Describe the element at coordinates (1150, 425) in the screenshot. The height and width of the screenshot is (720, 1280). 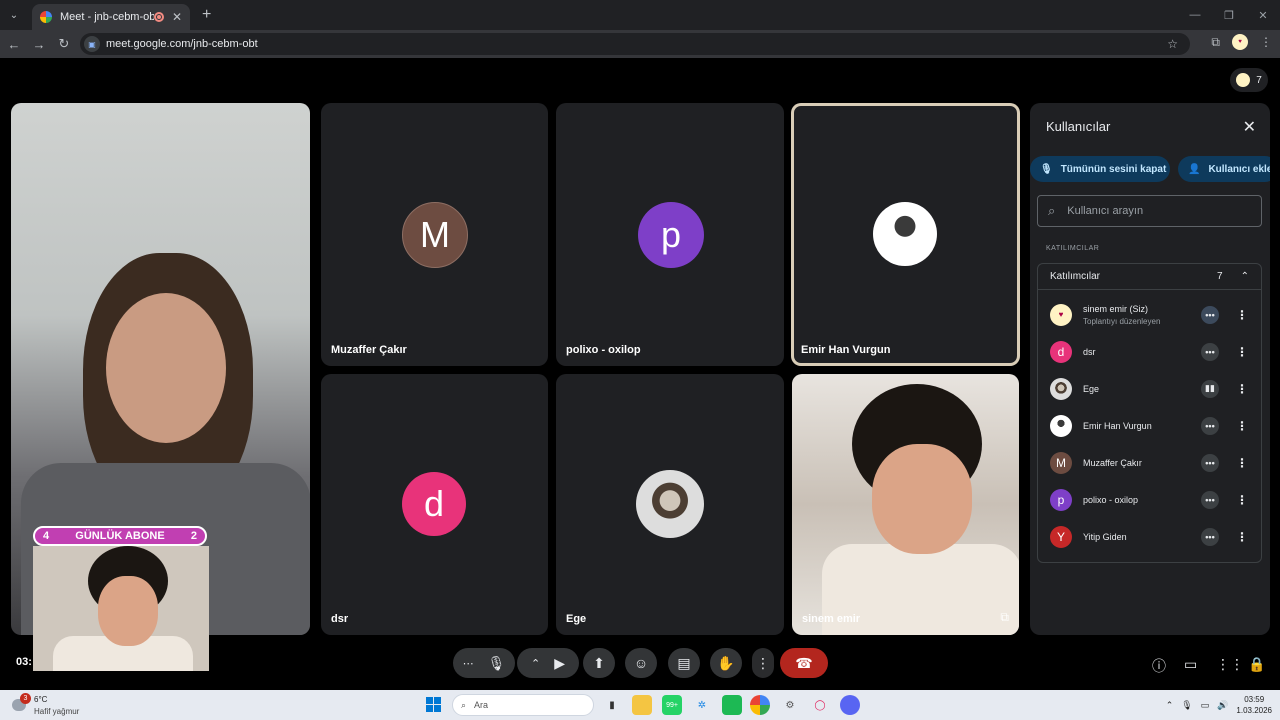
I see `list-item: Emir Han Vurgun ••• ⋮` at that location.